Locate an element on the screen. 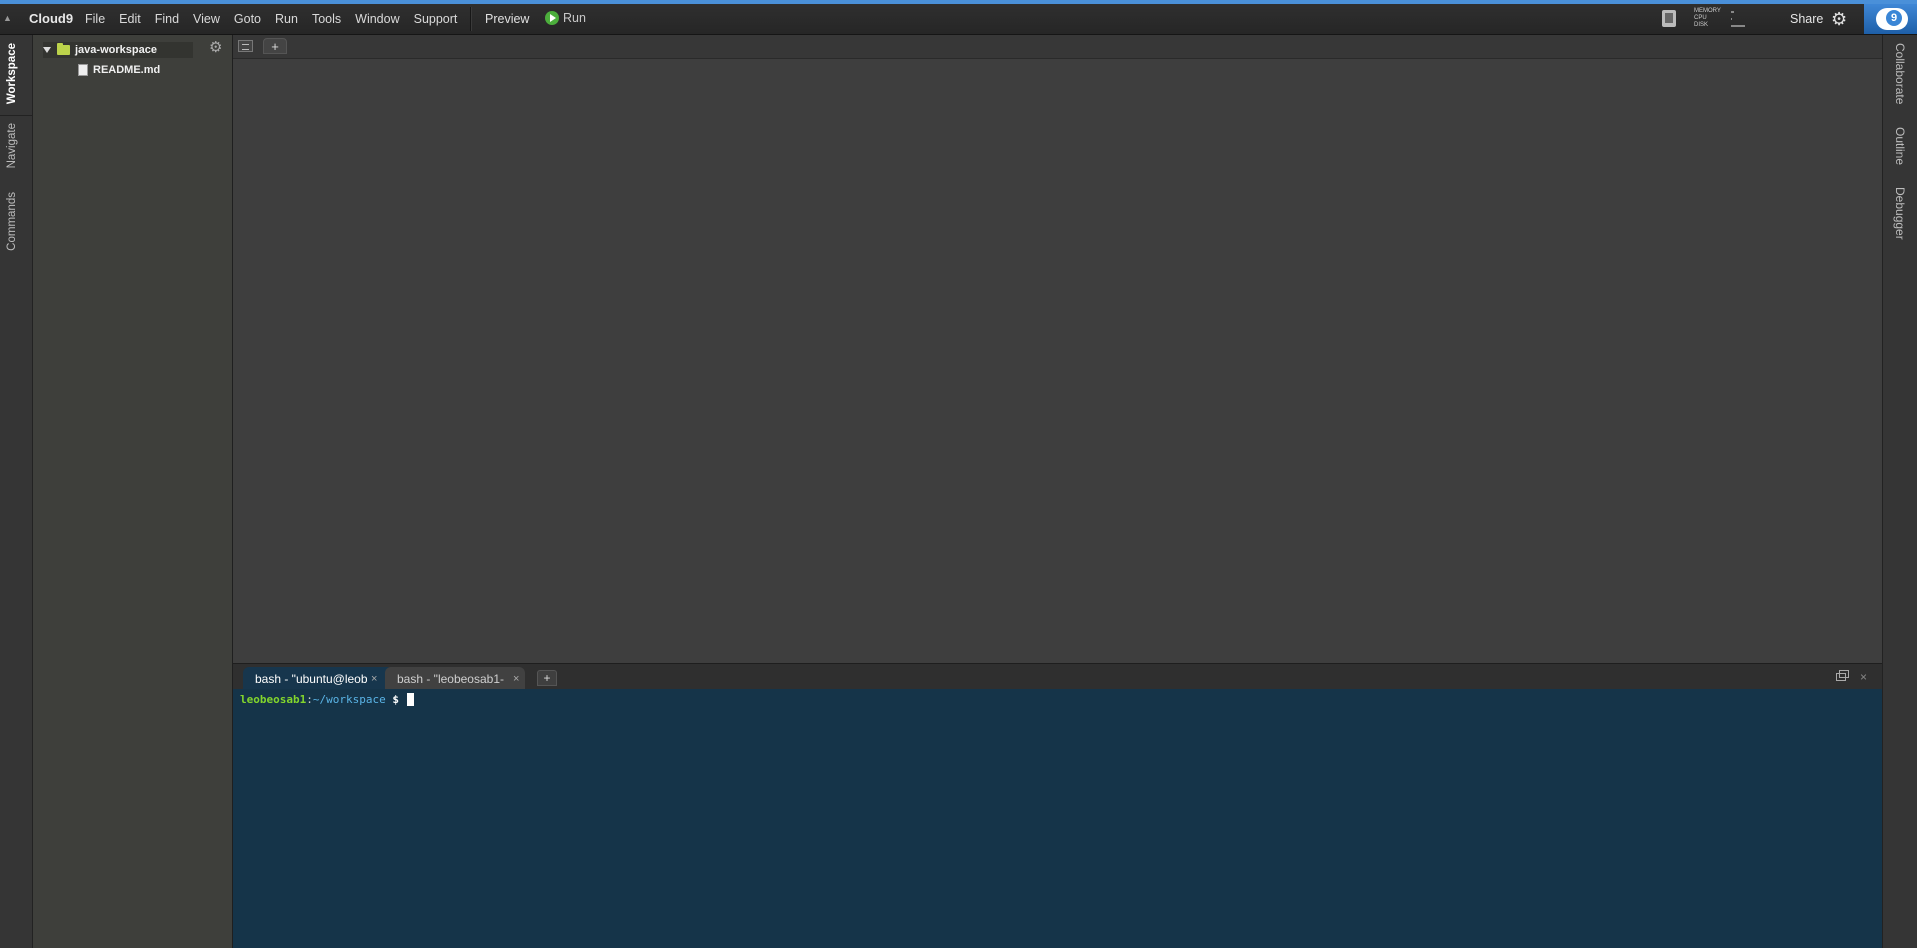  expand-caret-icon is located at coordinates (47, 50).